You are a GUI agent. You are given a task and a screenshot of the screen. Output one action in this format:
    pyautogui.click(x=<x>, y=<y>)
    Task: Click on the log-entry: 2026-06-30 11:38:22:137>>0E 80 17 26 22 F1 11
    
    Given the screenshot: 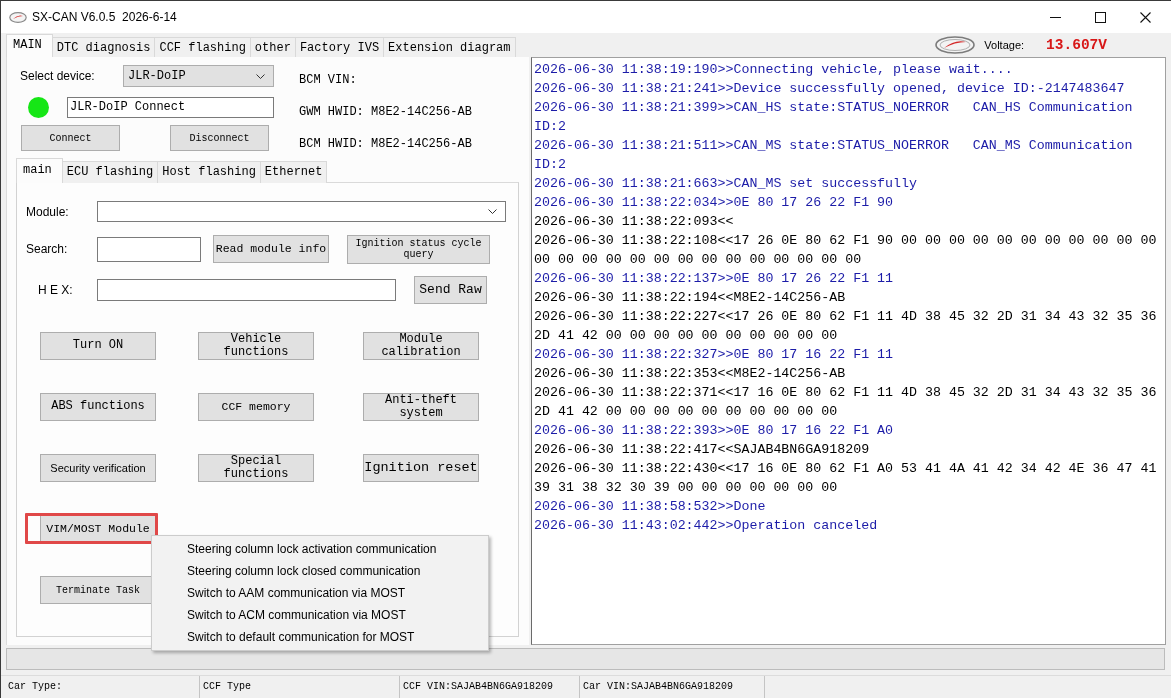 What is the action you would take?
    pyautogui.click(x=714, y=279)
    